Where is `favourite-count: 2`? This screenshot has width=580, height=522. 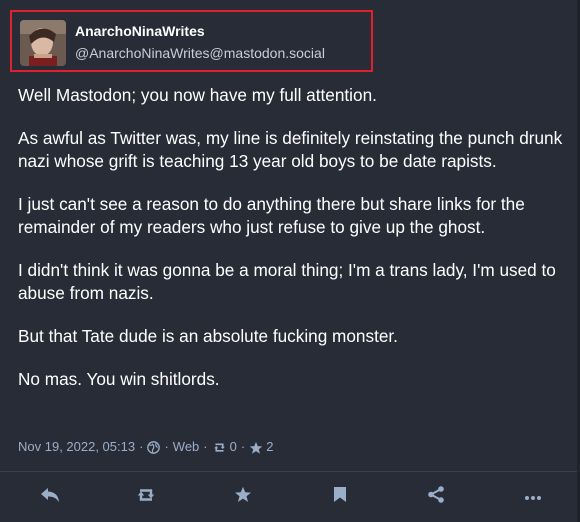 favourite-count: 2 is located at coordinates (269, 446).